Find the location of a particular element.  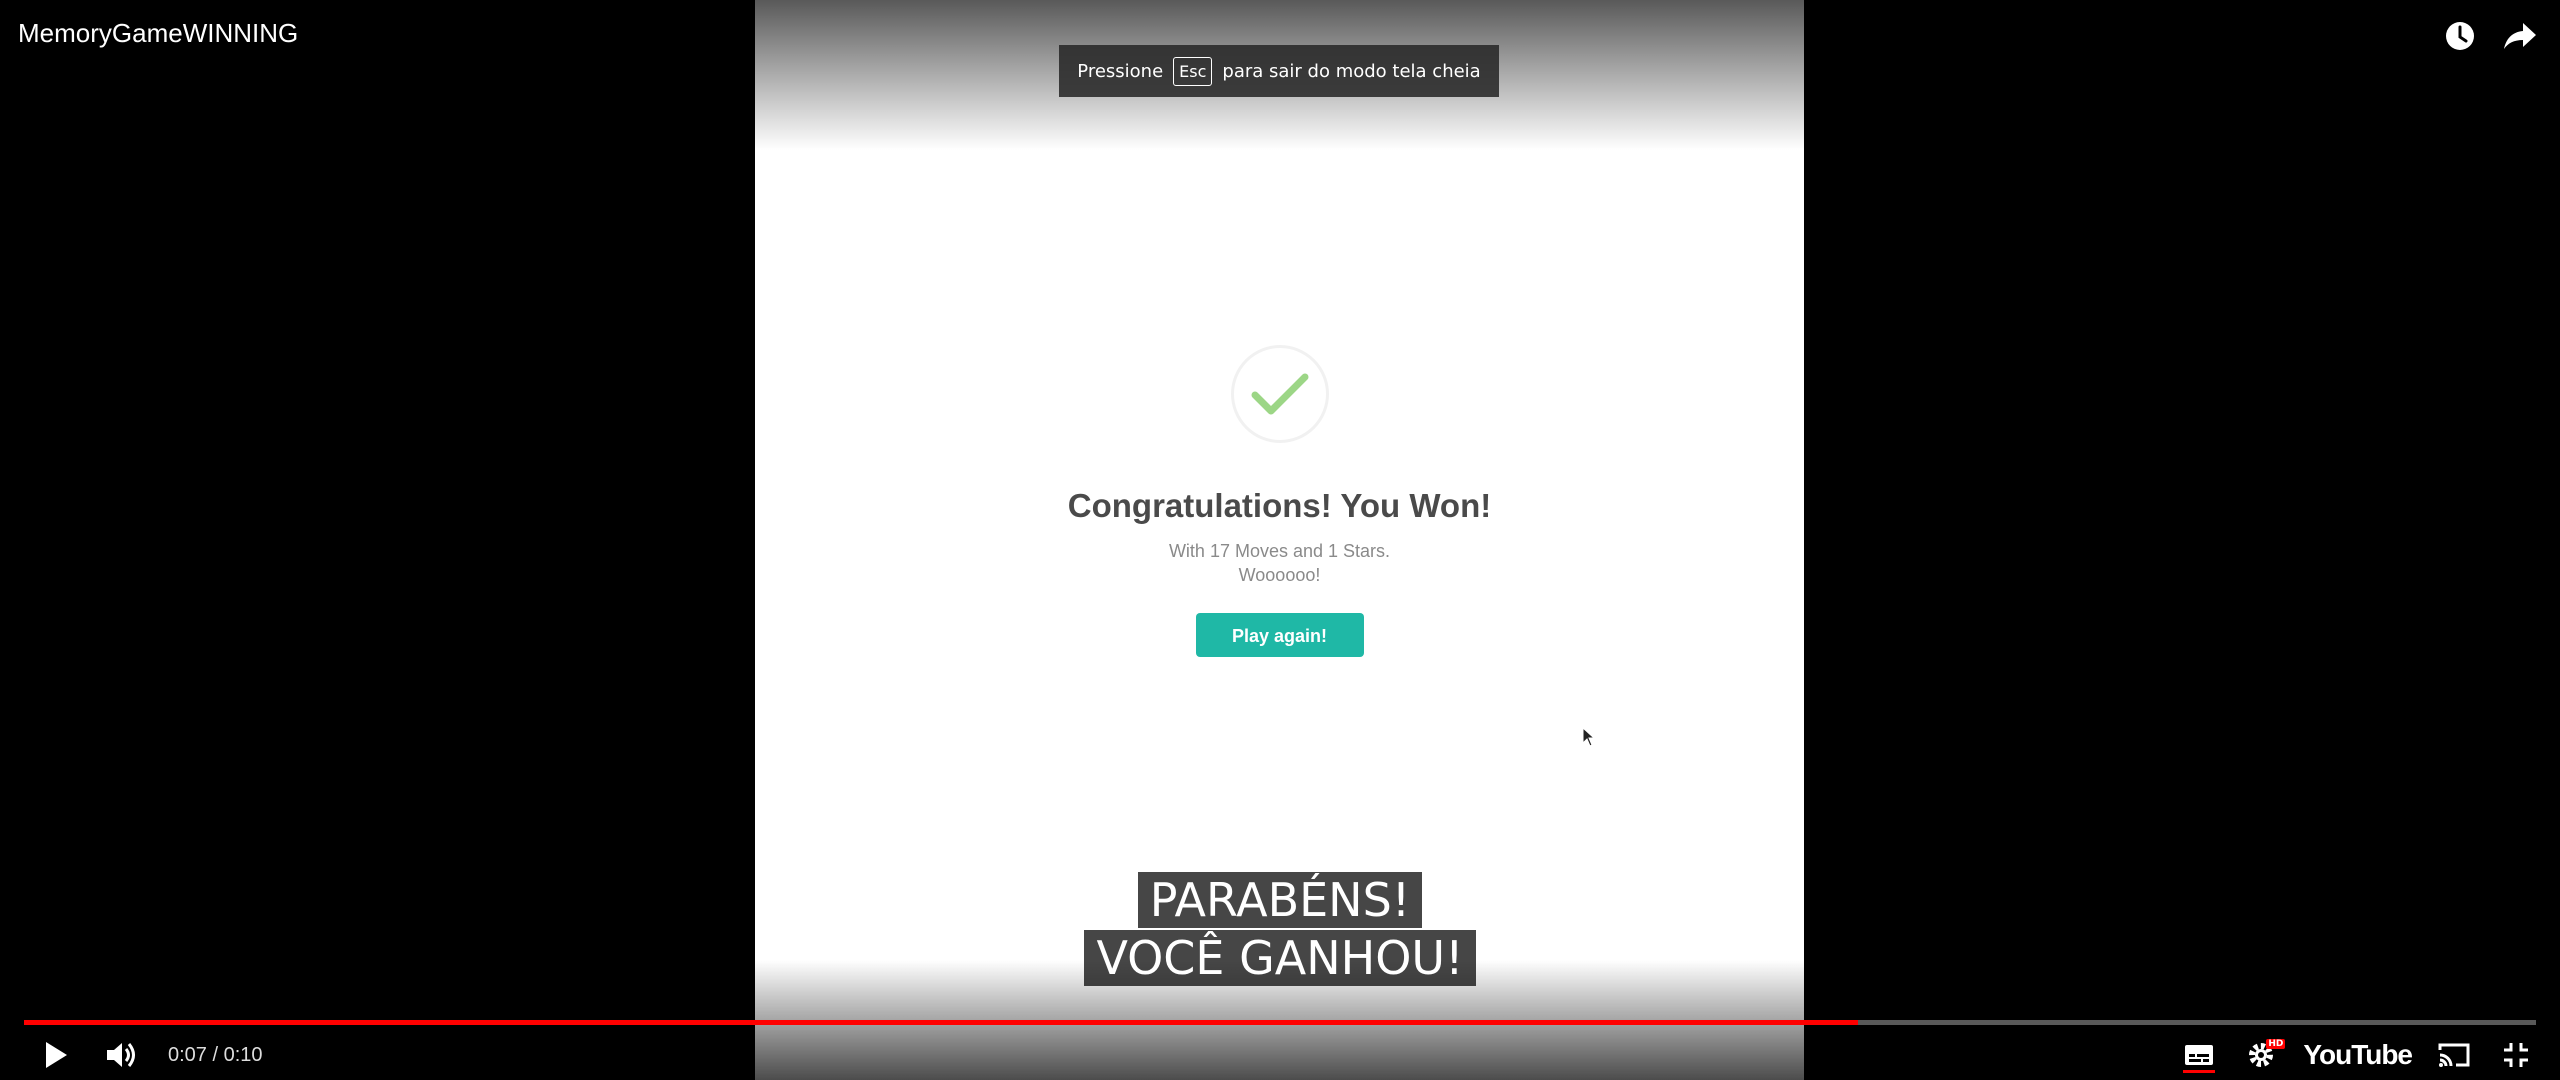

cast-icon is located at coordinates (2454, 1055).